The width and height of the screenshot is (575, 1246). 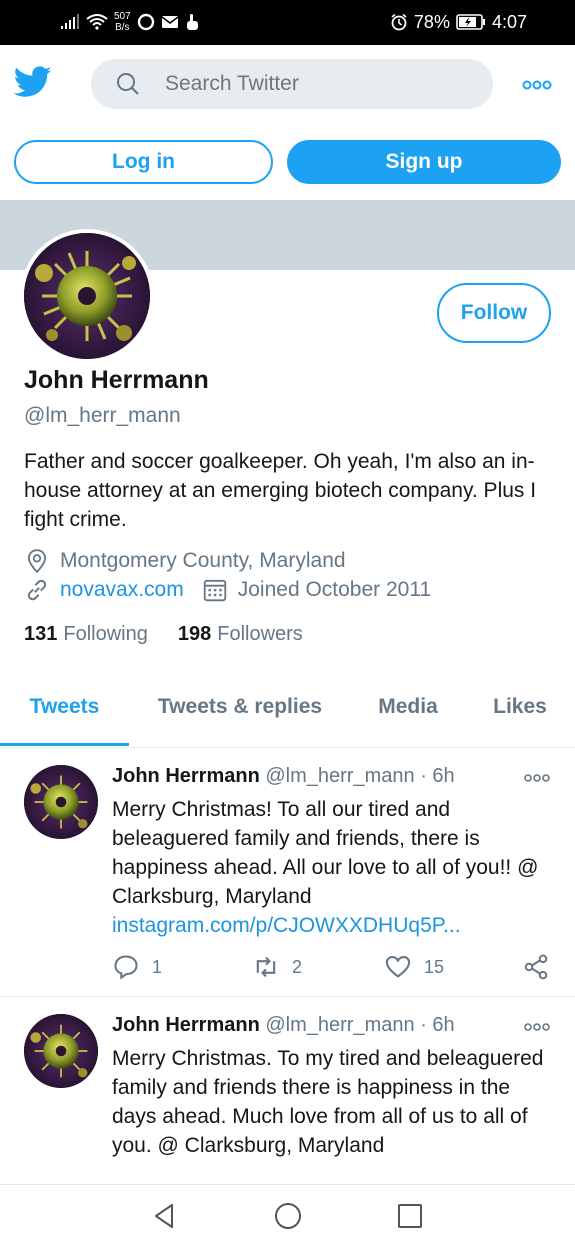 I want to click on touch-icon, so click(x=192, y=22).